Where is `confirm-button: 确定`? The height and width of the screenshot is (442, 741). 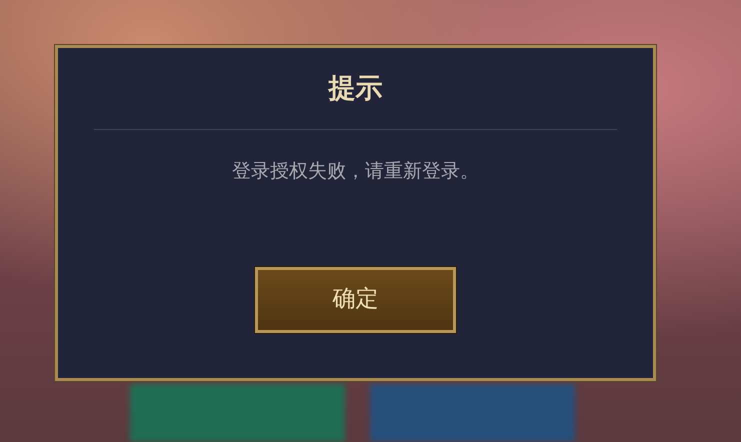
confirm-button: 确定 is located at coordinates (355, 299).